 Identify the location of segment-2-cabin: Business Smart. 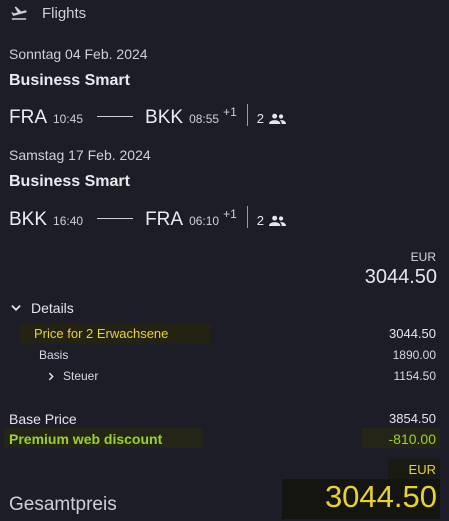
(69, 181).